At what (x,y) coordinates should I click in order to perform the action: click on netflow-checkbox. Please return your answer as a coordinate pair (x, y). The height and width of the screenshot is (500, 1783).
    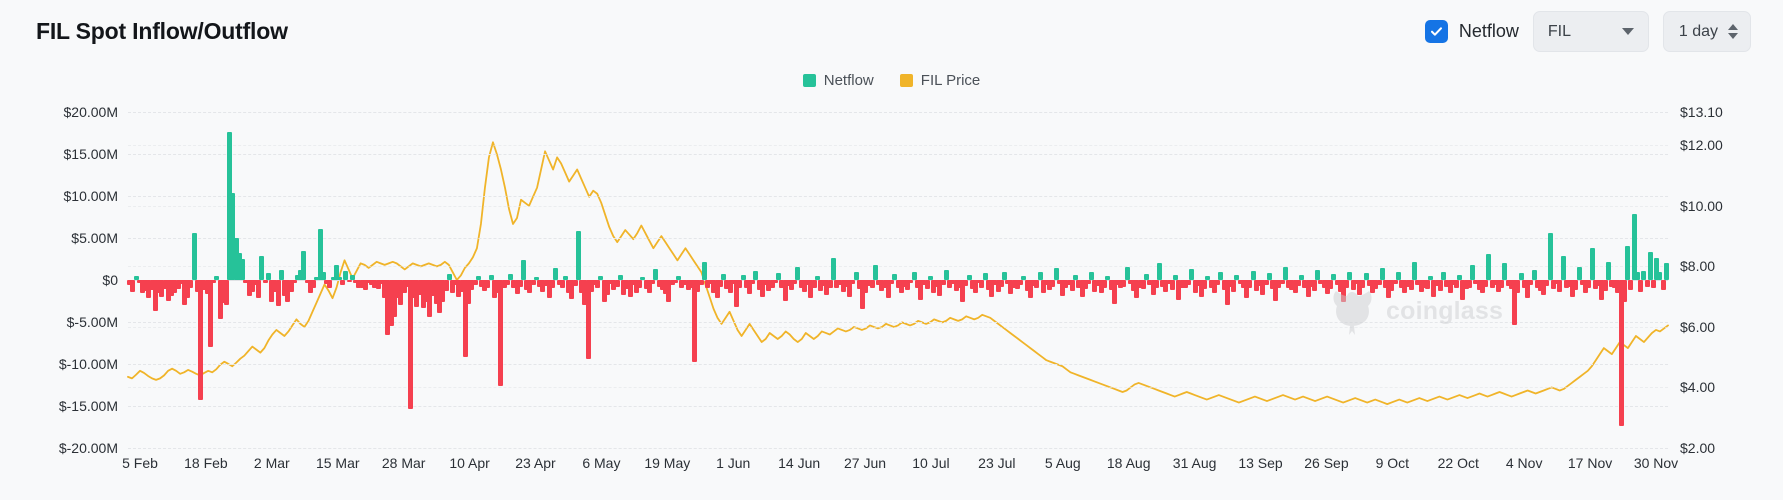
    Looking at the image, I should click on (1436, 31).